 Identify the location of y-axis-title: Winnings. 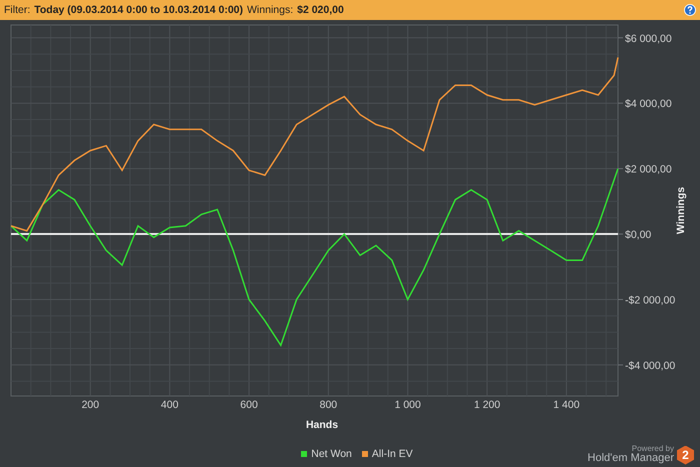
(681, 210).